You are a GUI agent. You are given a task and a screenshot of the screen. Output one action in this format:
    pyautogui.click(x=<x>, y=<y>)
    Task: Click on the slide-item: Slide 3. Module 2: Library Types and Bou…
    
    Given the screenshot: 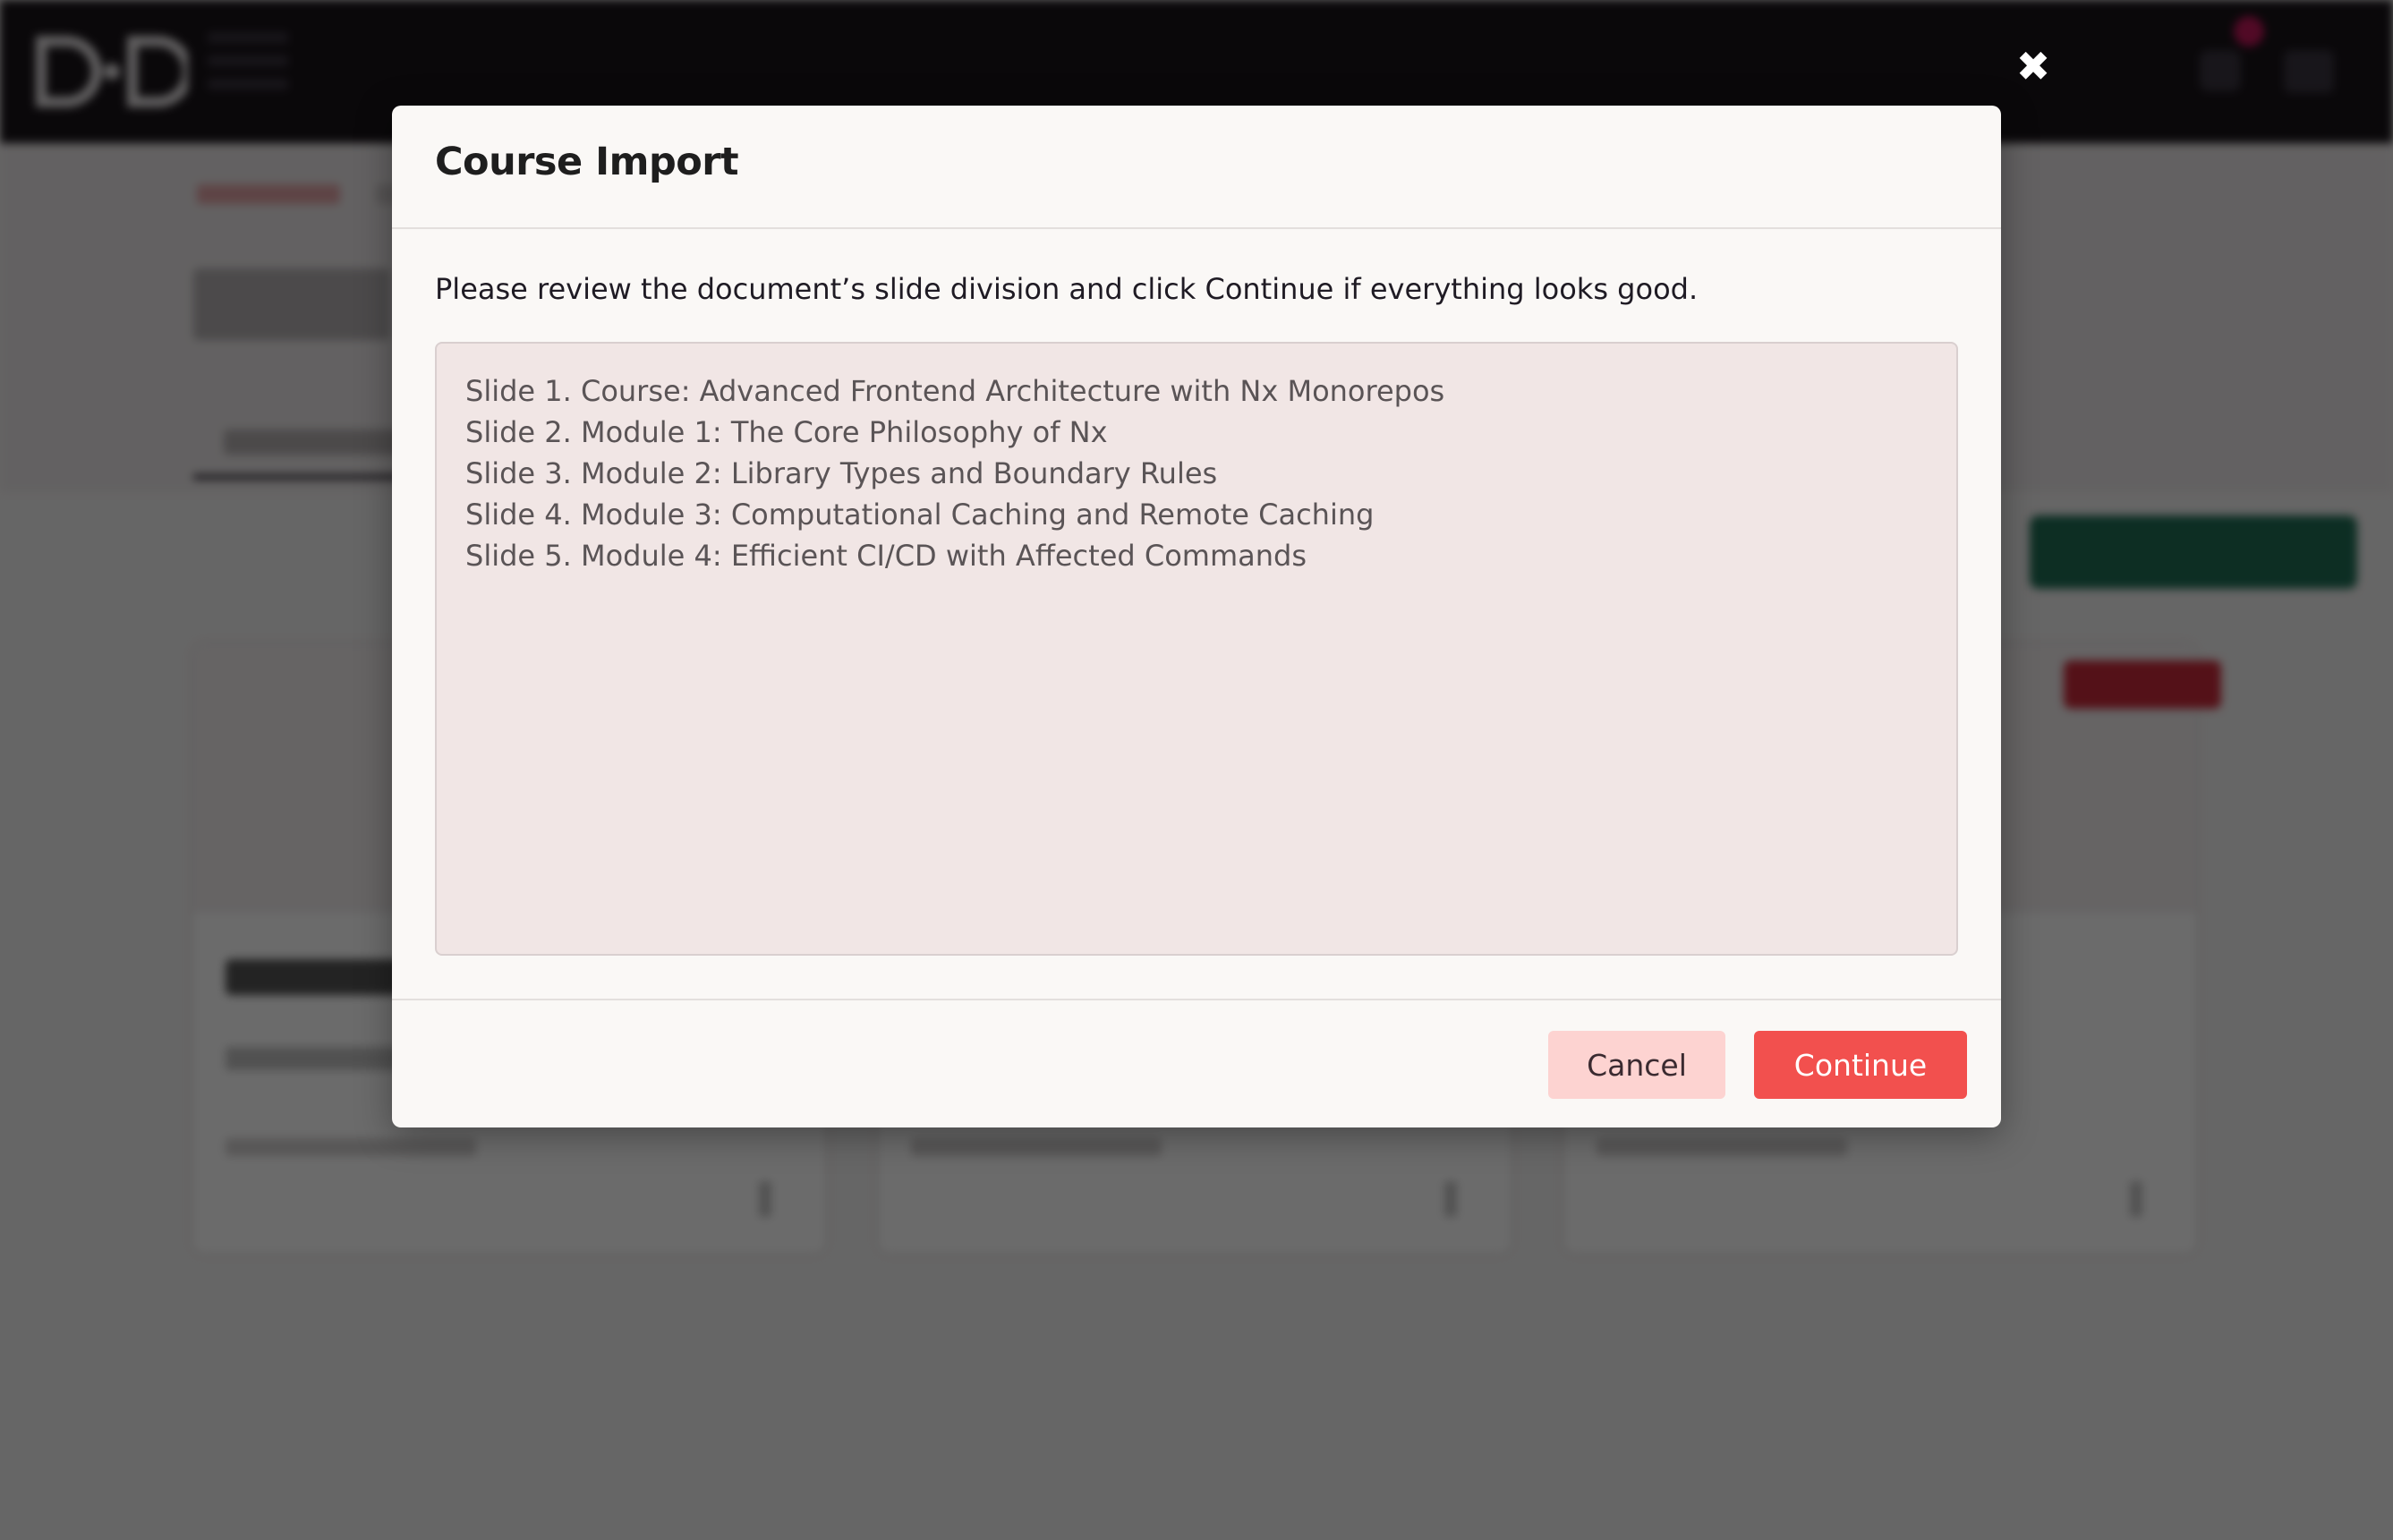 What is the action you would take?
    pyautogui.click(x=842, y=473)
    